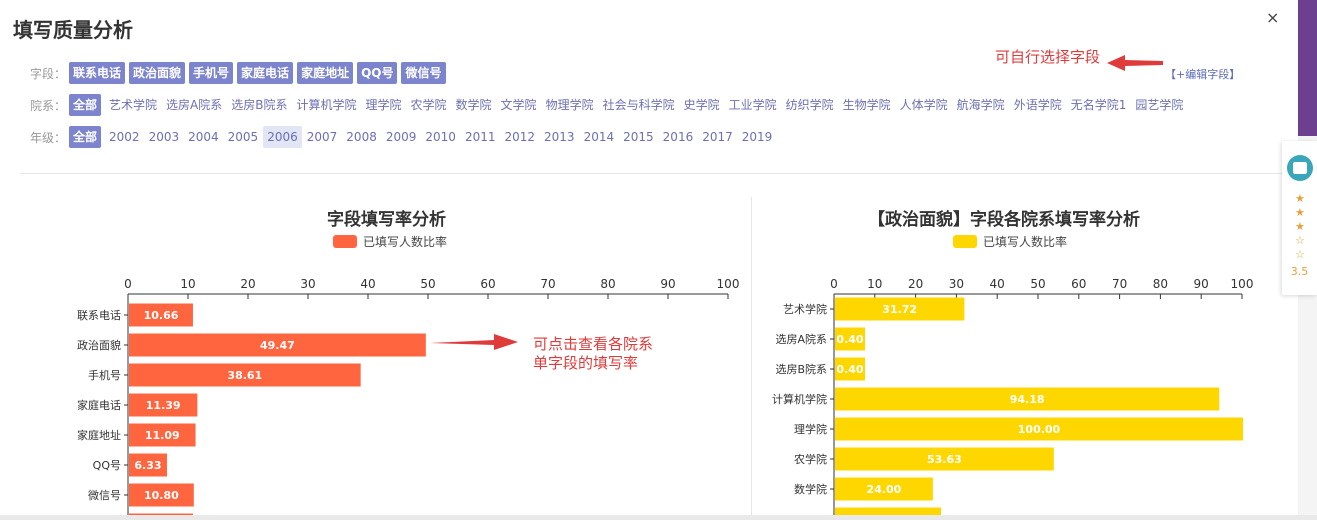 The image size is (1317, 520). Describe the element at coordinates (810, 429) in the screenshot. I see `y-category-label: 理学院` at that location.